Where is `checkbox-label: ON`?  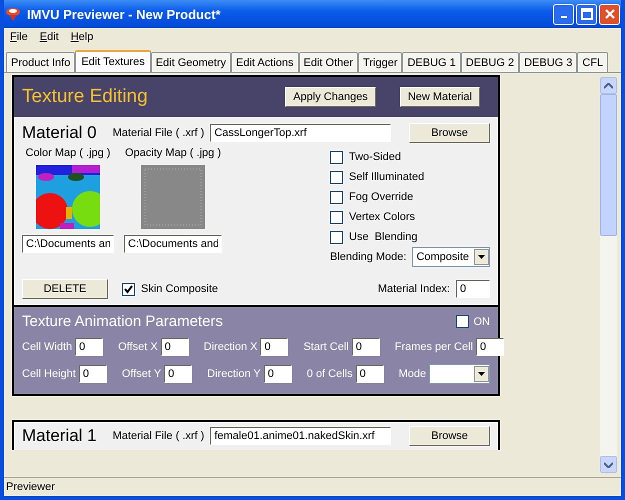 checkbox-label: ON is located at coordinates (482, 322).